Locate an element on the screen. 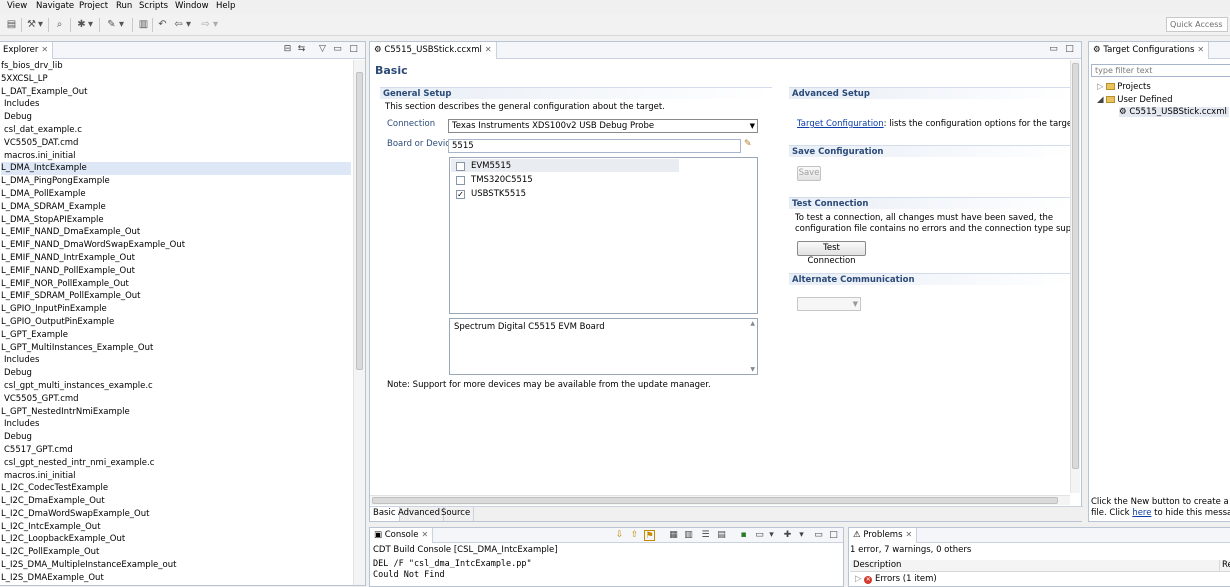 Image resolution: width=1230 pixels, height=587 pixels. next-annotation-icon: ⇩ is located at coordinates (619, 535).